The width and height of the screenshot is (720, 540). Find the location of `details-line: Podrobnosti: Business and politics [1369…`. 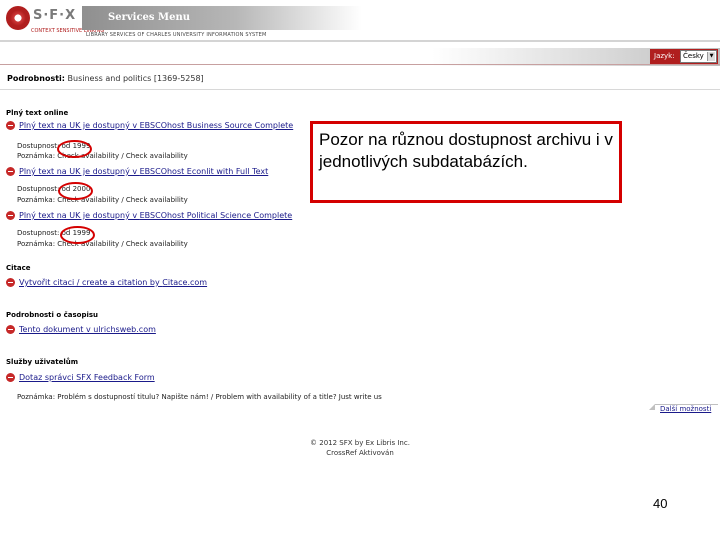

details-line: Podrobnosti: Business and politics [1369… is located at coordinates (105, 78).